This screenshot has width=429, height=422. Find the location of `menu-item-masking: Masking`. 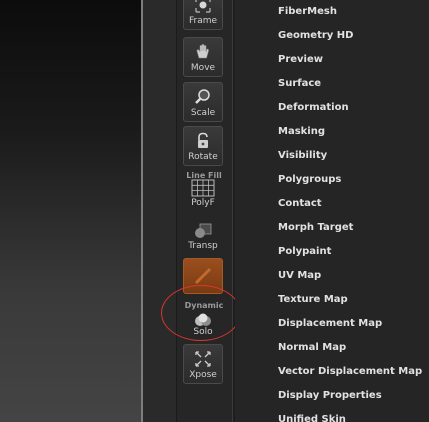

menu-item-masking: Masking is located at coordinates (301, 132).